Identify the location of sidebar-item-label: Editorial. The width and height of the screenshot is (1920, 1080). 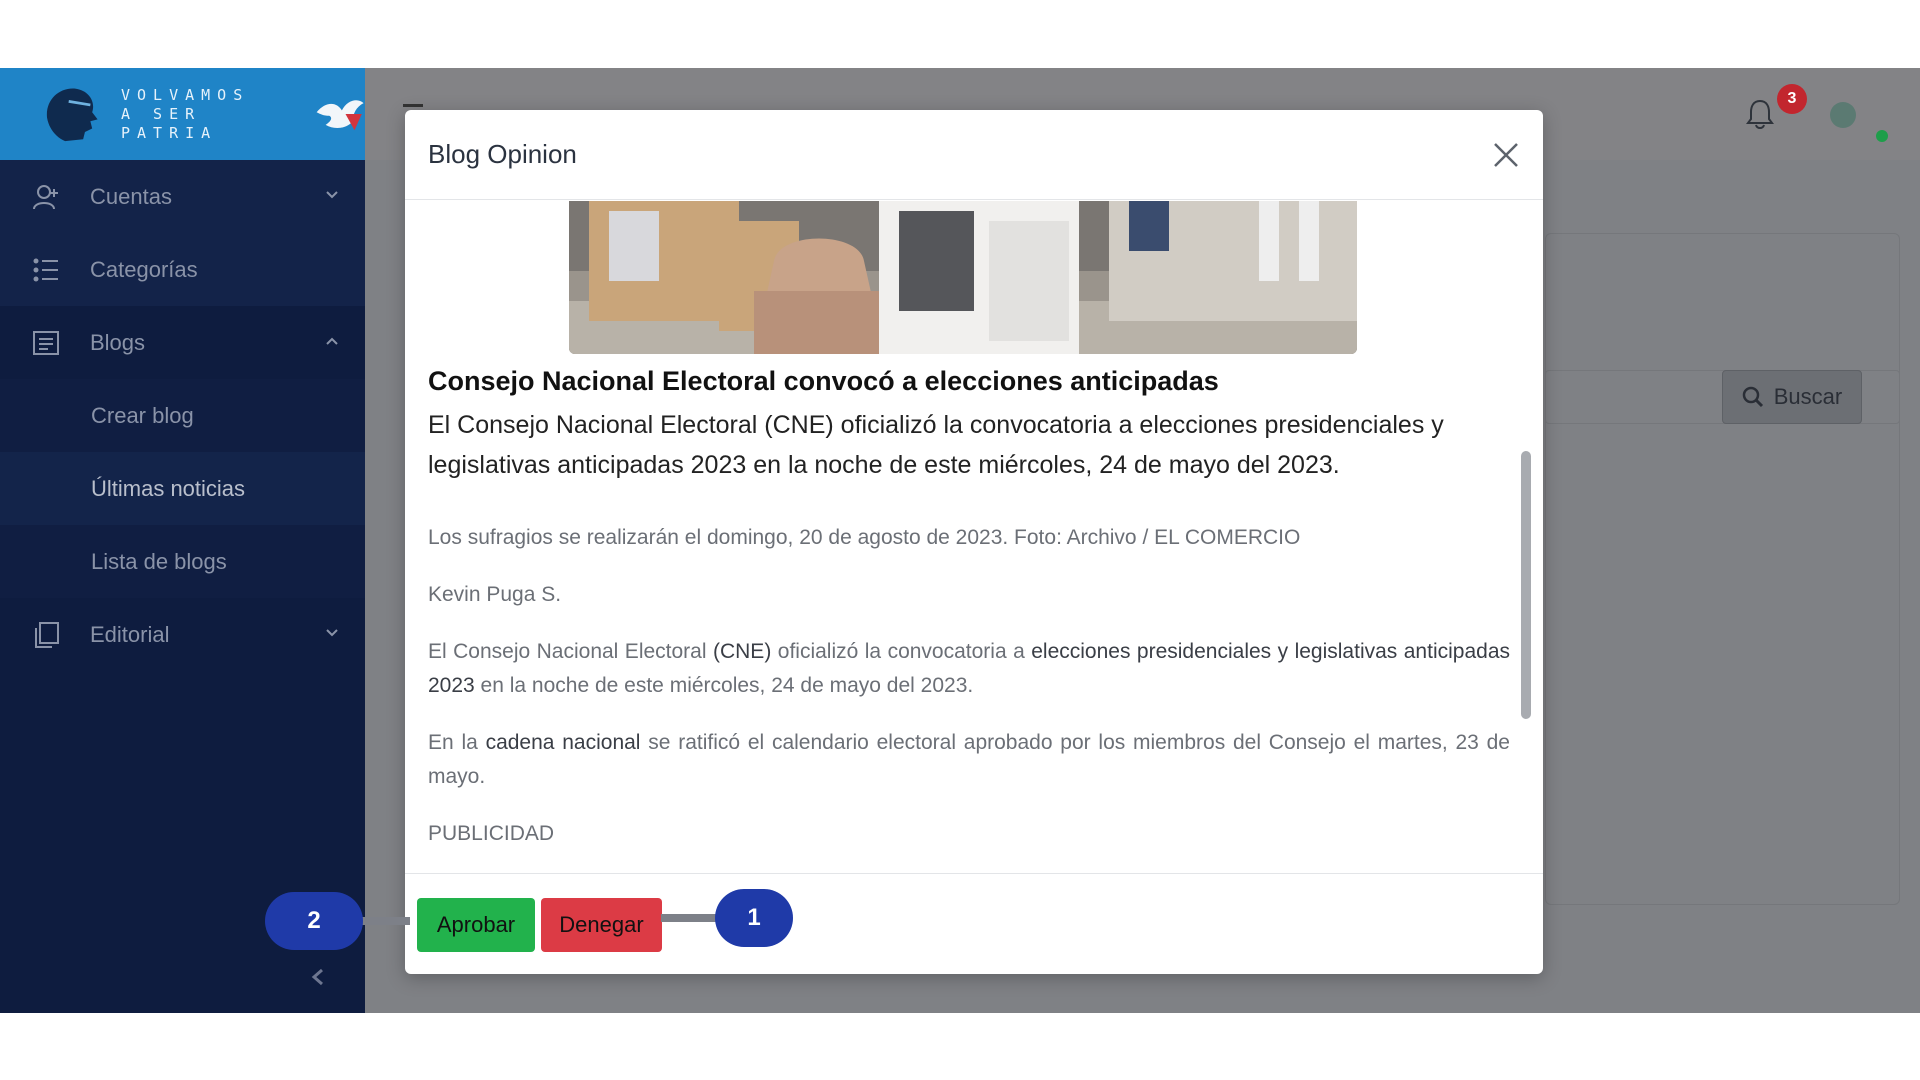
(130, 634).